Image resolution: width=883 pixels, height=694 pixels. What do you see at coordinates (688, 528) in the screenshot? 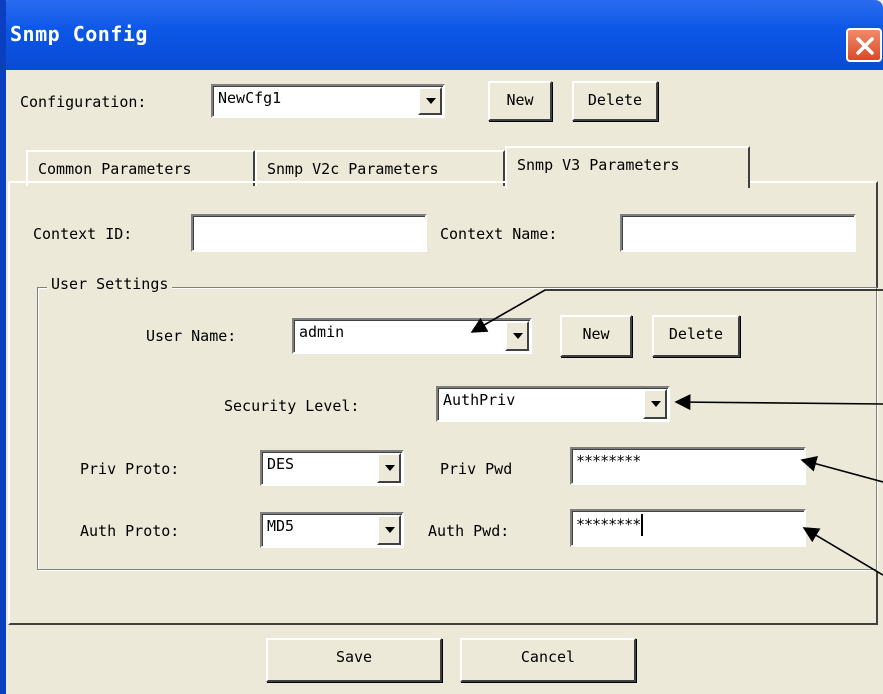
I see `auth-pwd-input: ********` at bounding box center [688, 528].